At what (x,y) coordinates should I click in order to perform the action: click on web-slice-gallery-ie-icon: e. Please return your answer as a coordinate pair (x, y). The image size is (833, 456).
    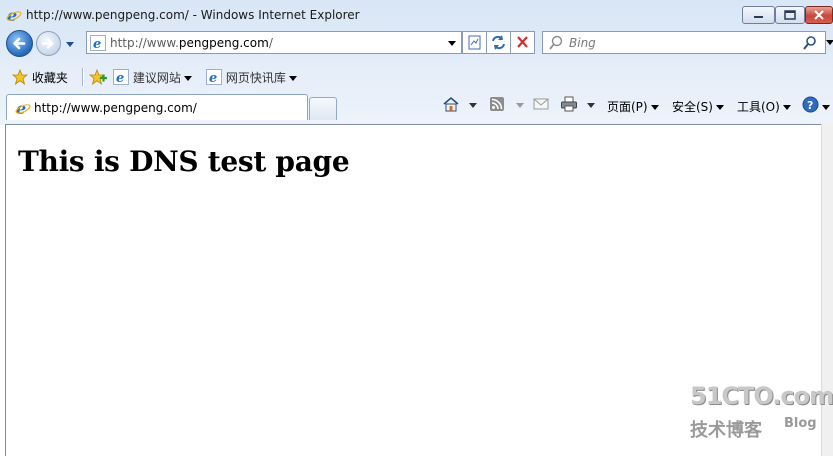
    Looking at the image, I should click on (214, 78).